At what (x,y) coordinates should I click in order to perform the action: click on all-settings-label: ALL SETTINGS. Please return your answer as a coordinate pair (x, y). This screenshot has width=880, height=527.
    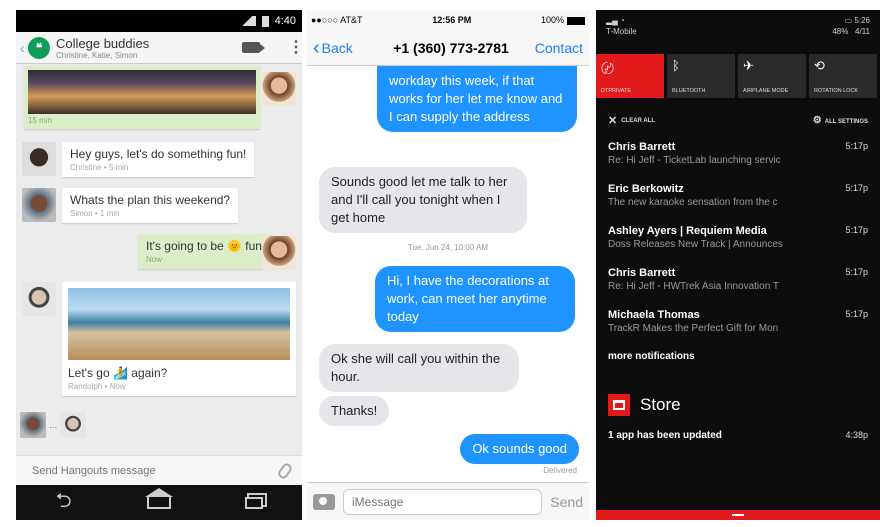
    Looking at the image, I should click on (846, 122).